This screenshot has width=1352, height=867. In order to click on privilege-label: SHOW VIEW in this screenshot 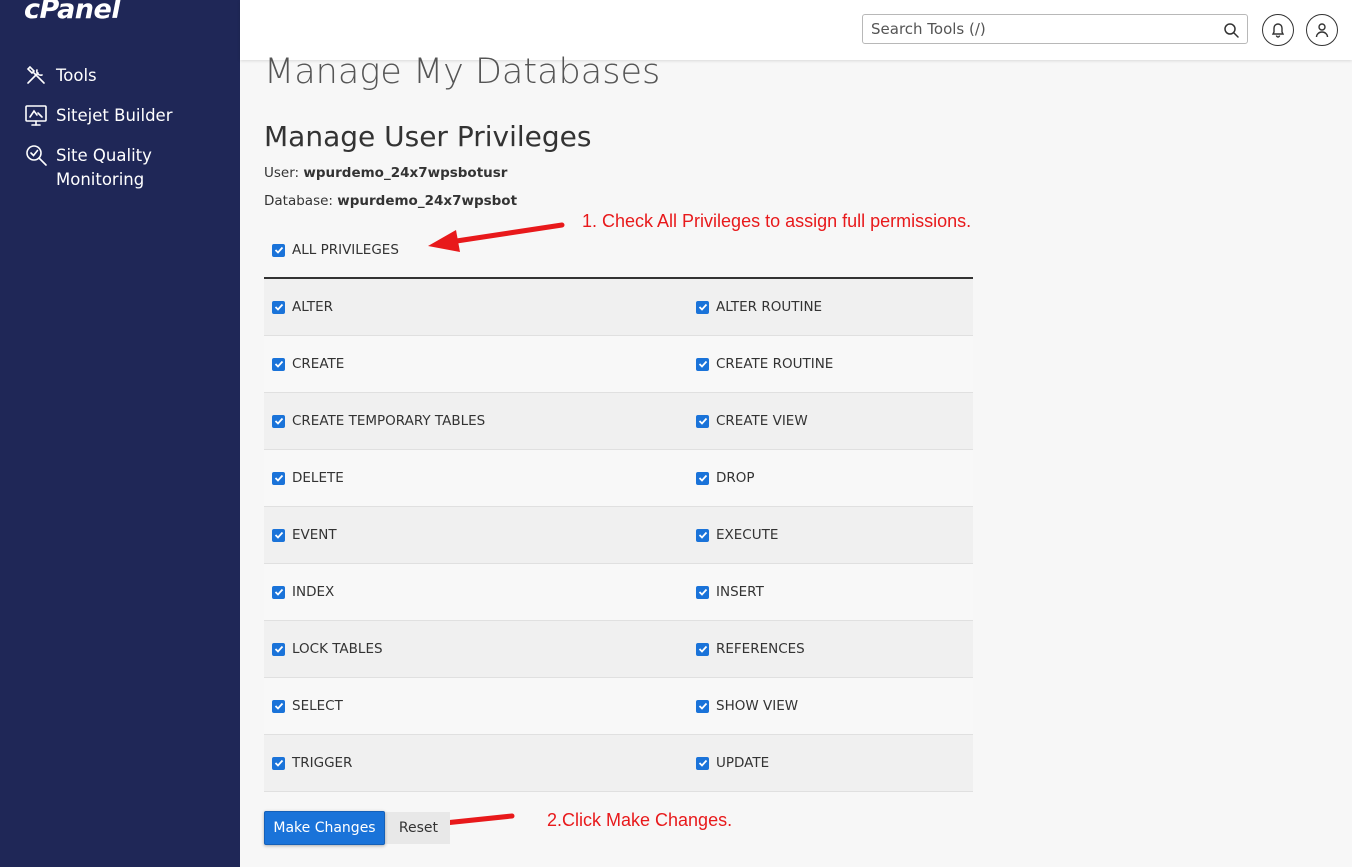, I will do `click(757, 706)`.